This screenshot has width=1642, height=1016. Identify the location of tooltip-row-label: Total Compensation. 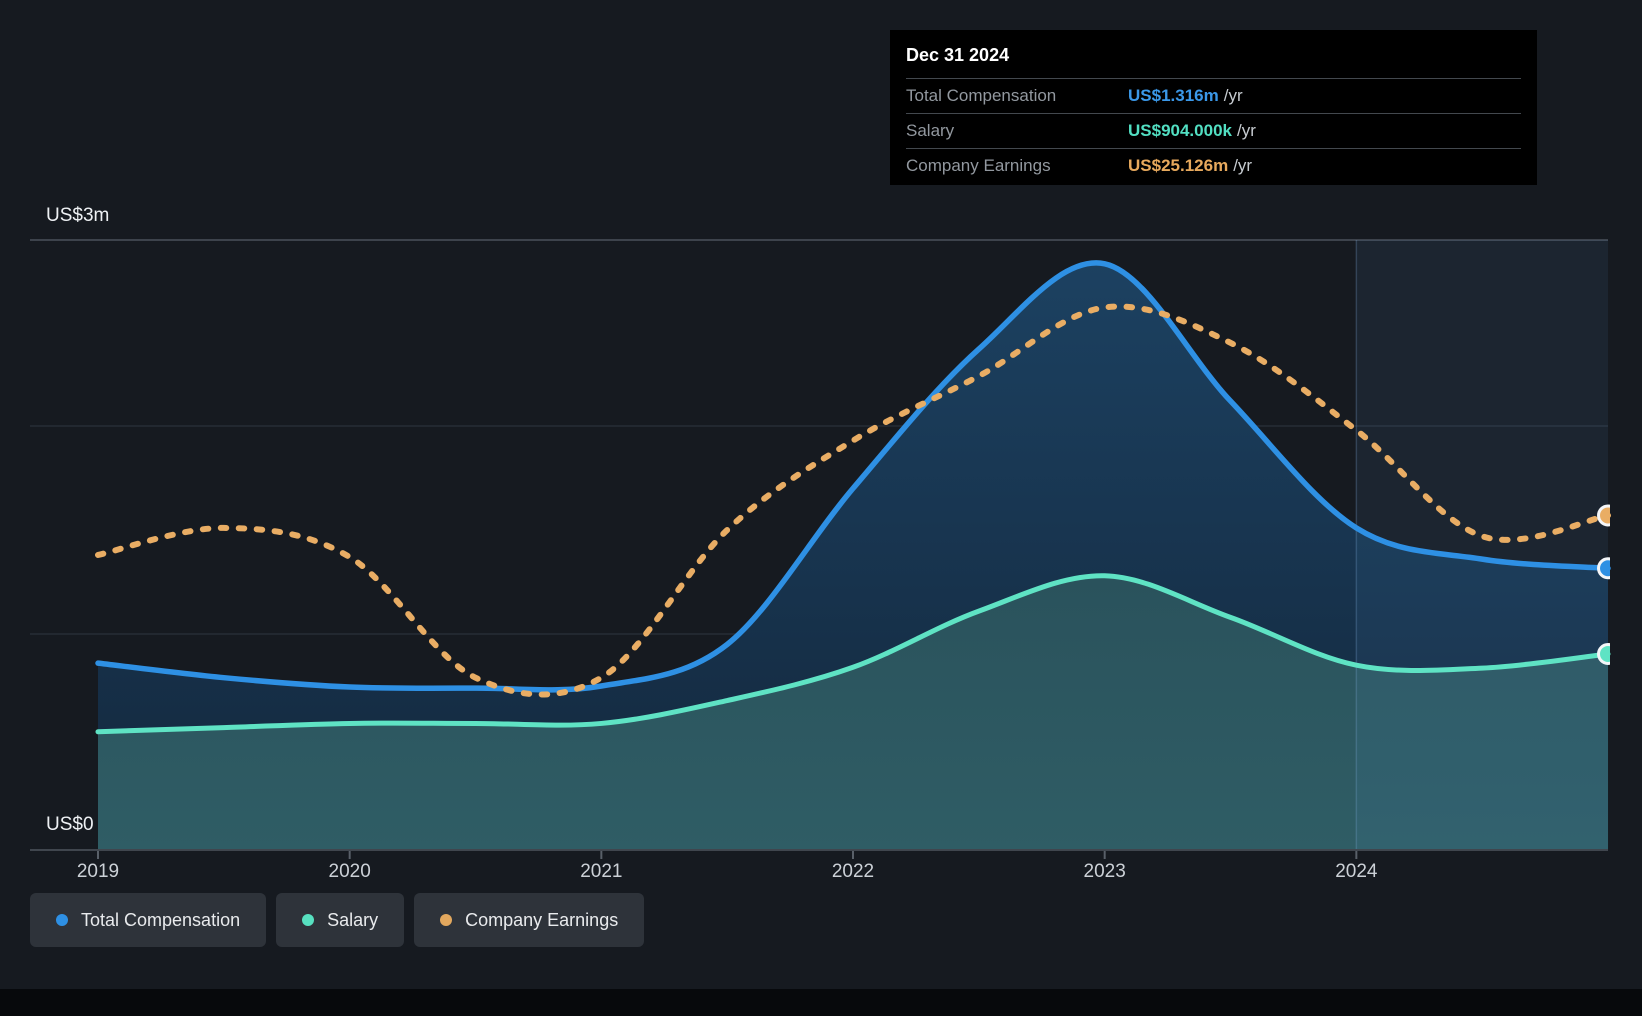
(981, 95).